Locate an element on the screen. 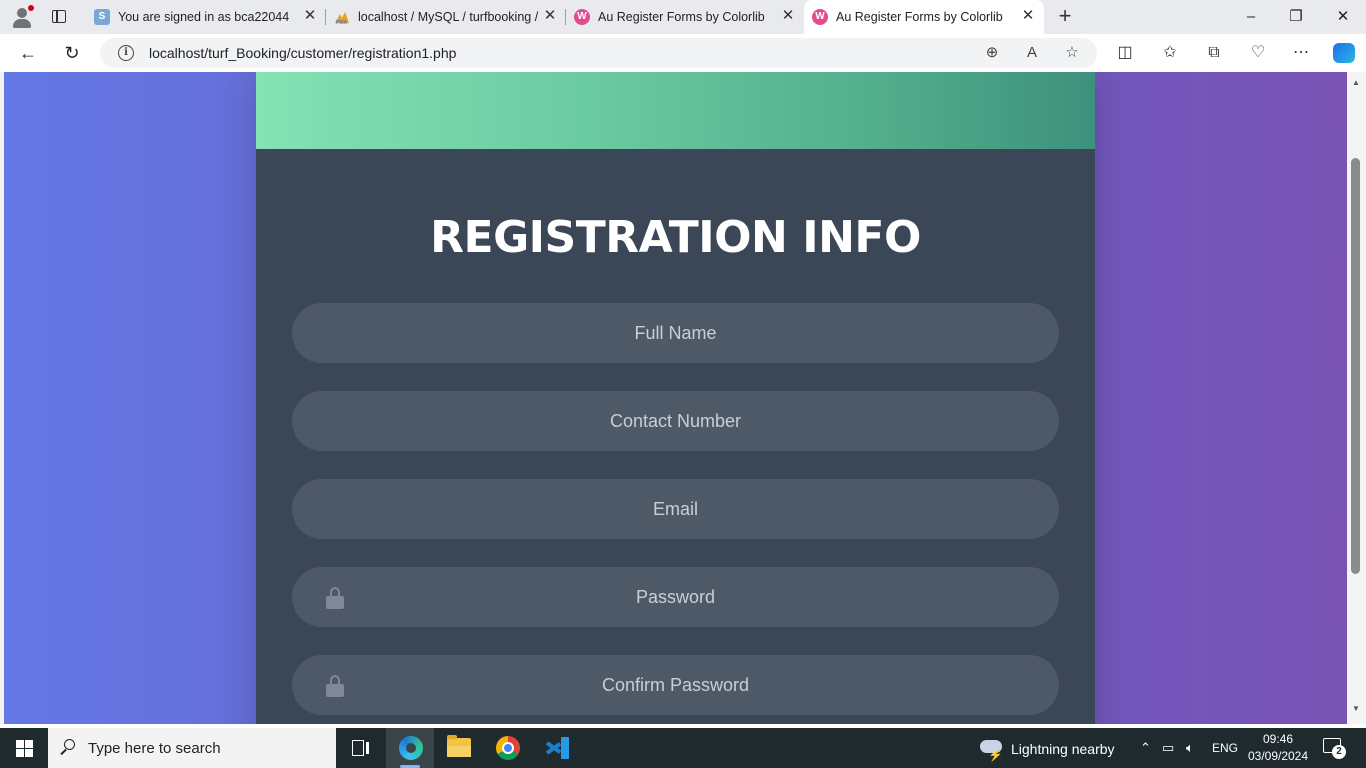 The image size is (1366, 768). taskbar-search: Type here to search is located at coordinates (192, 748).